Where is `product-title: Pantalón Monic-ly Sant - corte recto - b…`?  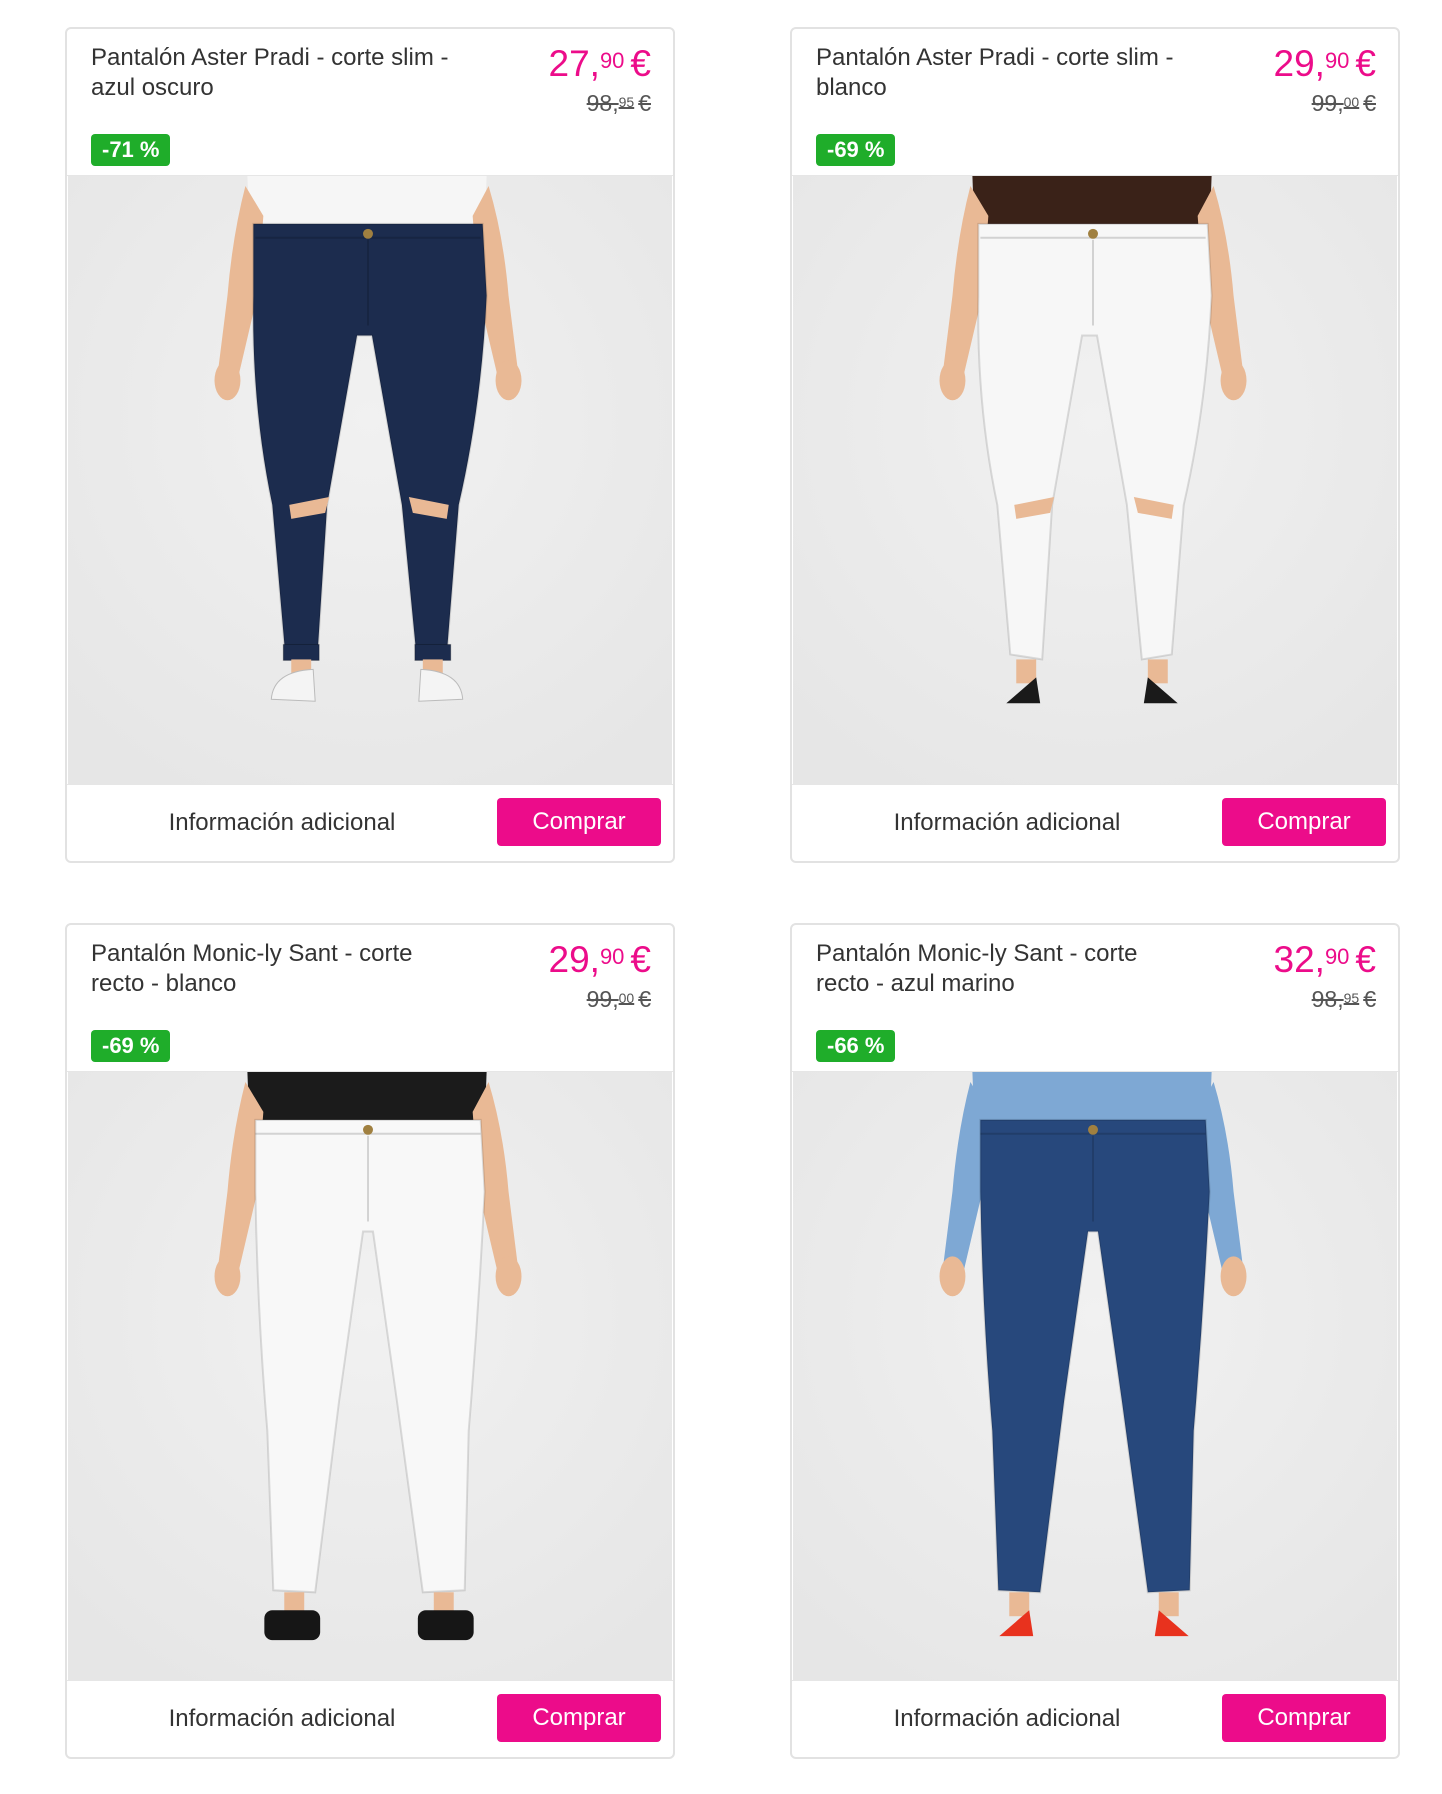
product-title: Pantalón Monic-ly Sant - corte recto - b… is located at coordinates (281, 969).